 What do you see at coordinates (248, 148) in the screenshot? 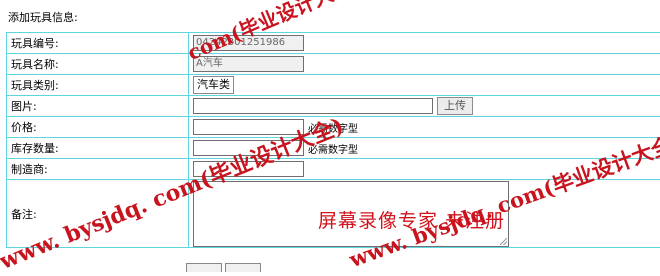
I see `stock-input` at bounding box center [248, 148].